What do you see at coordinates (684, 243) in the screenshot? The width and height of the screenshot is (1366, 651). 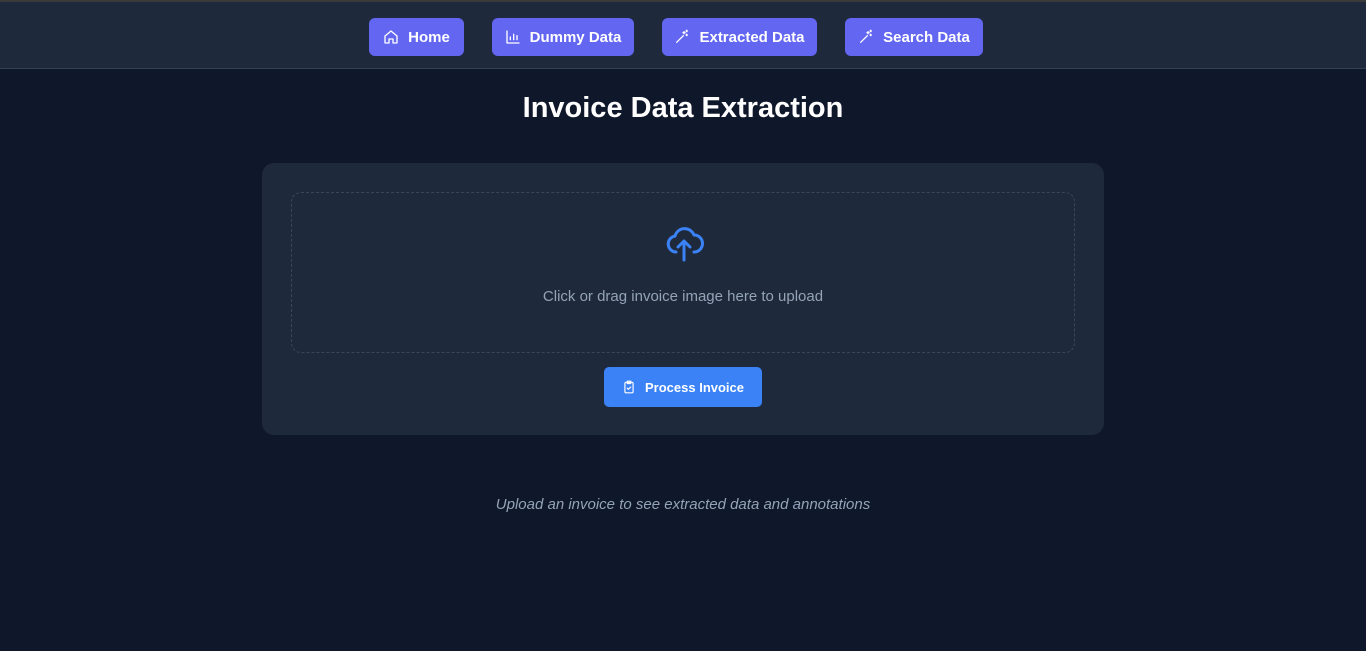 I see `cloud-upload-icon` at bounding box center [684, 243].